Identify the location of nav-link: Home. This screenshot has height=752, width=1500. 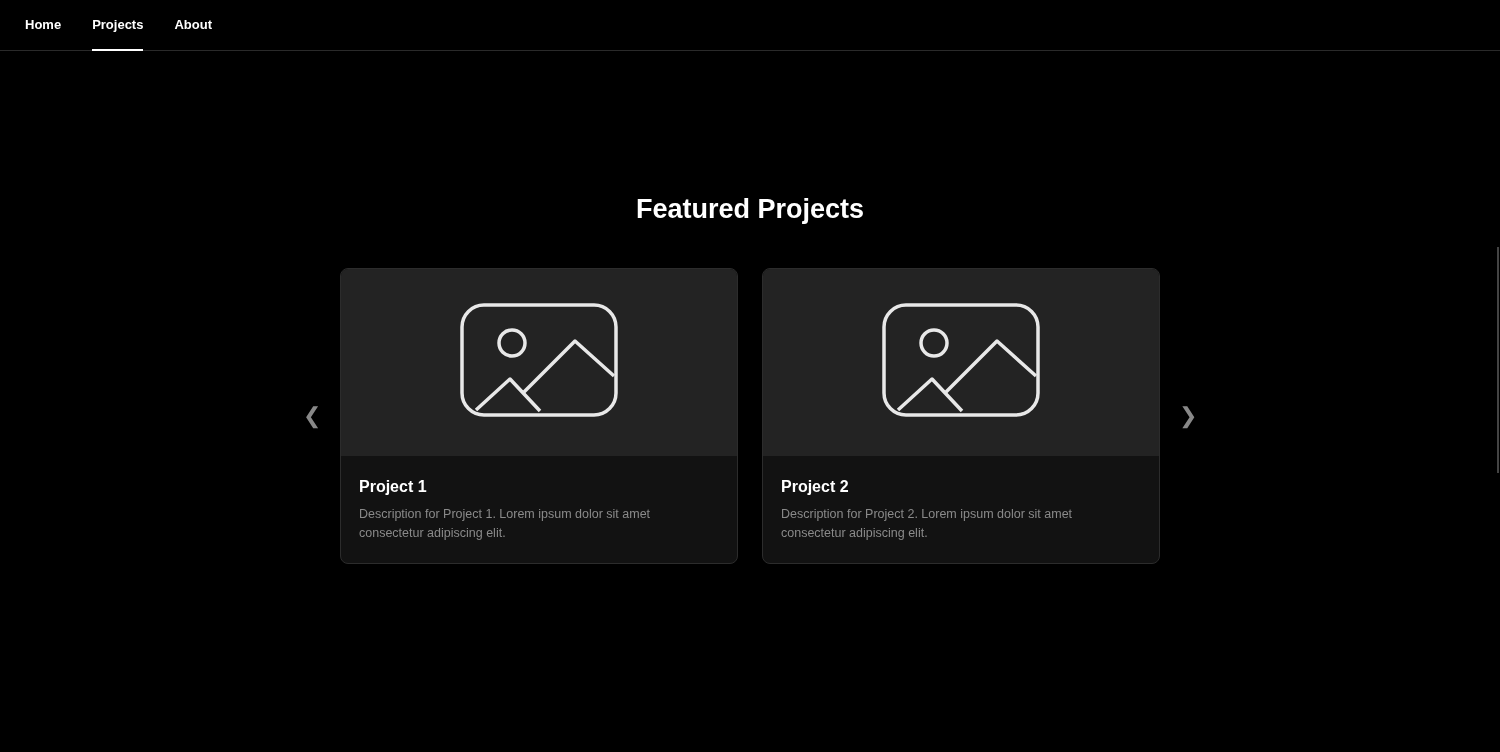
(43, 25).